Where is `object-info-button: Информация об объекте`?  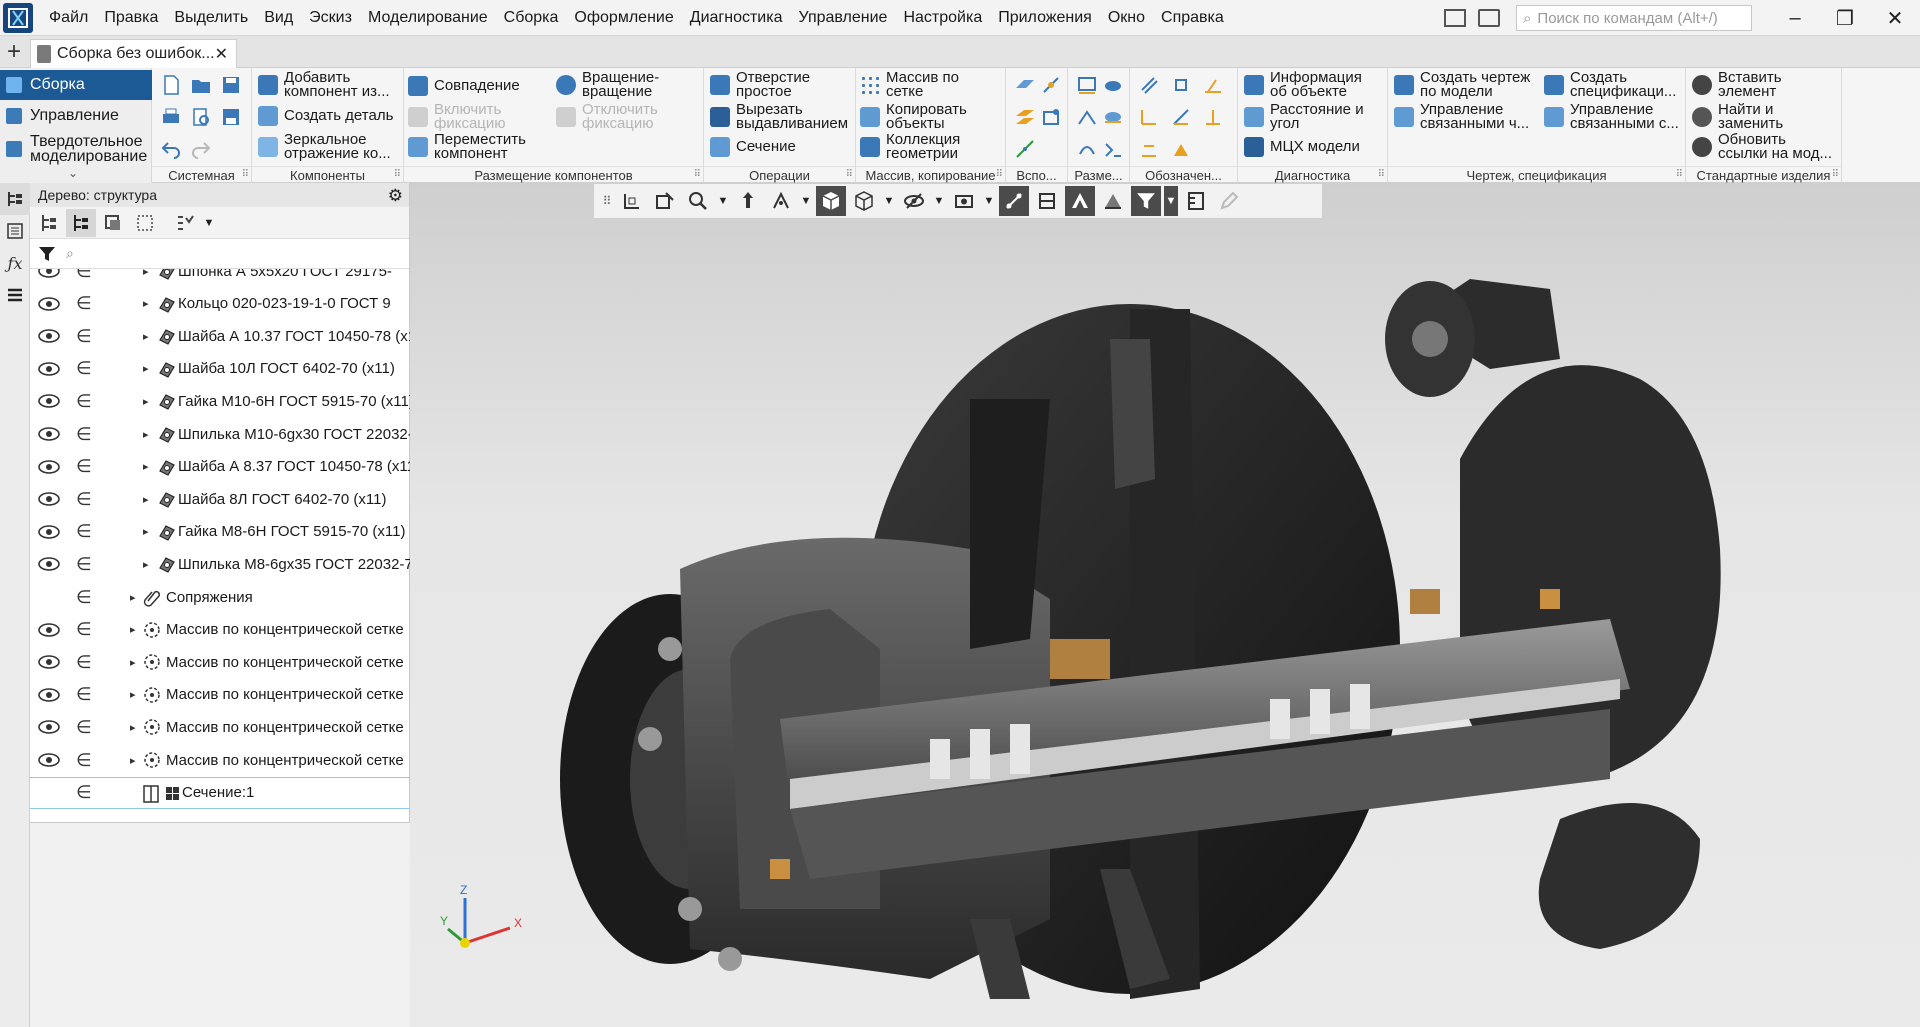 object-info-button: Информация об объекте is located at coordinates (1316, 85).